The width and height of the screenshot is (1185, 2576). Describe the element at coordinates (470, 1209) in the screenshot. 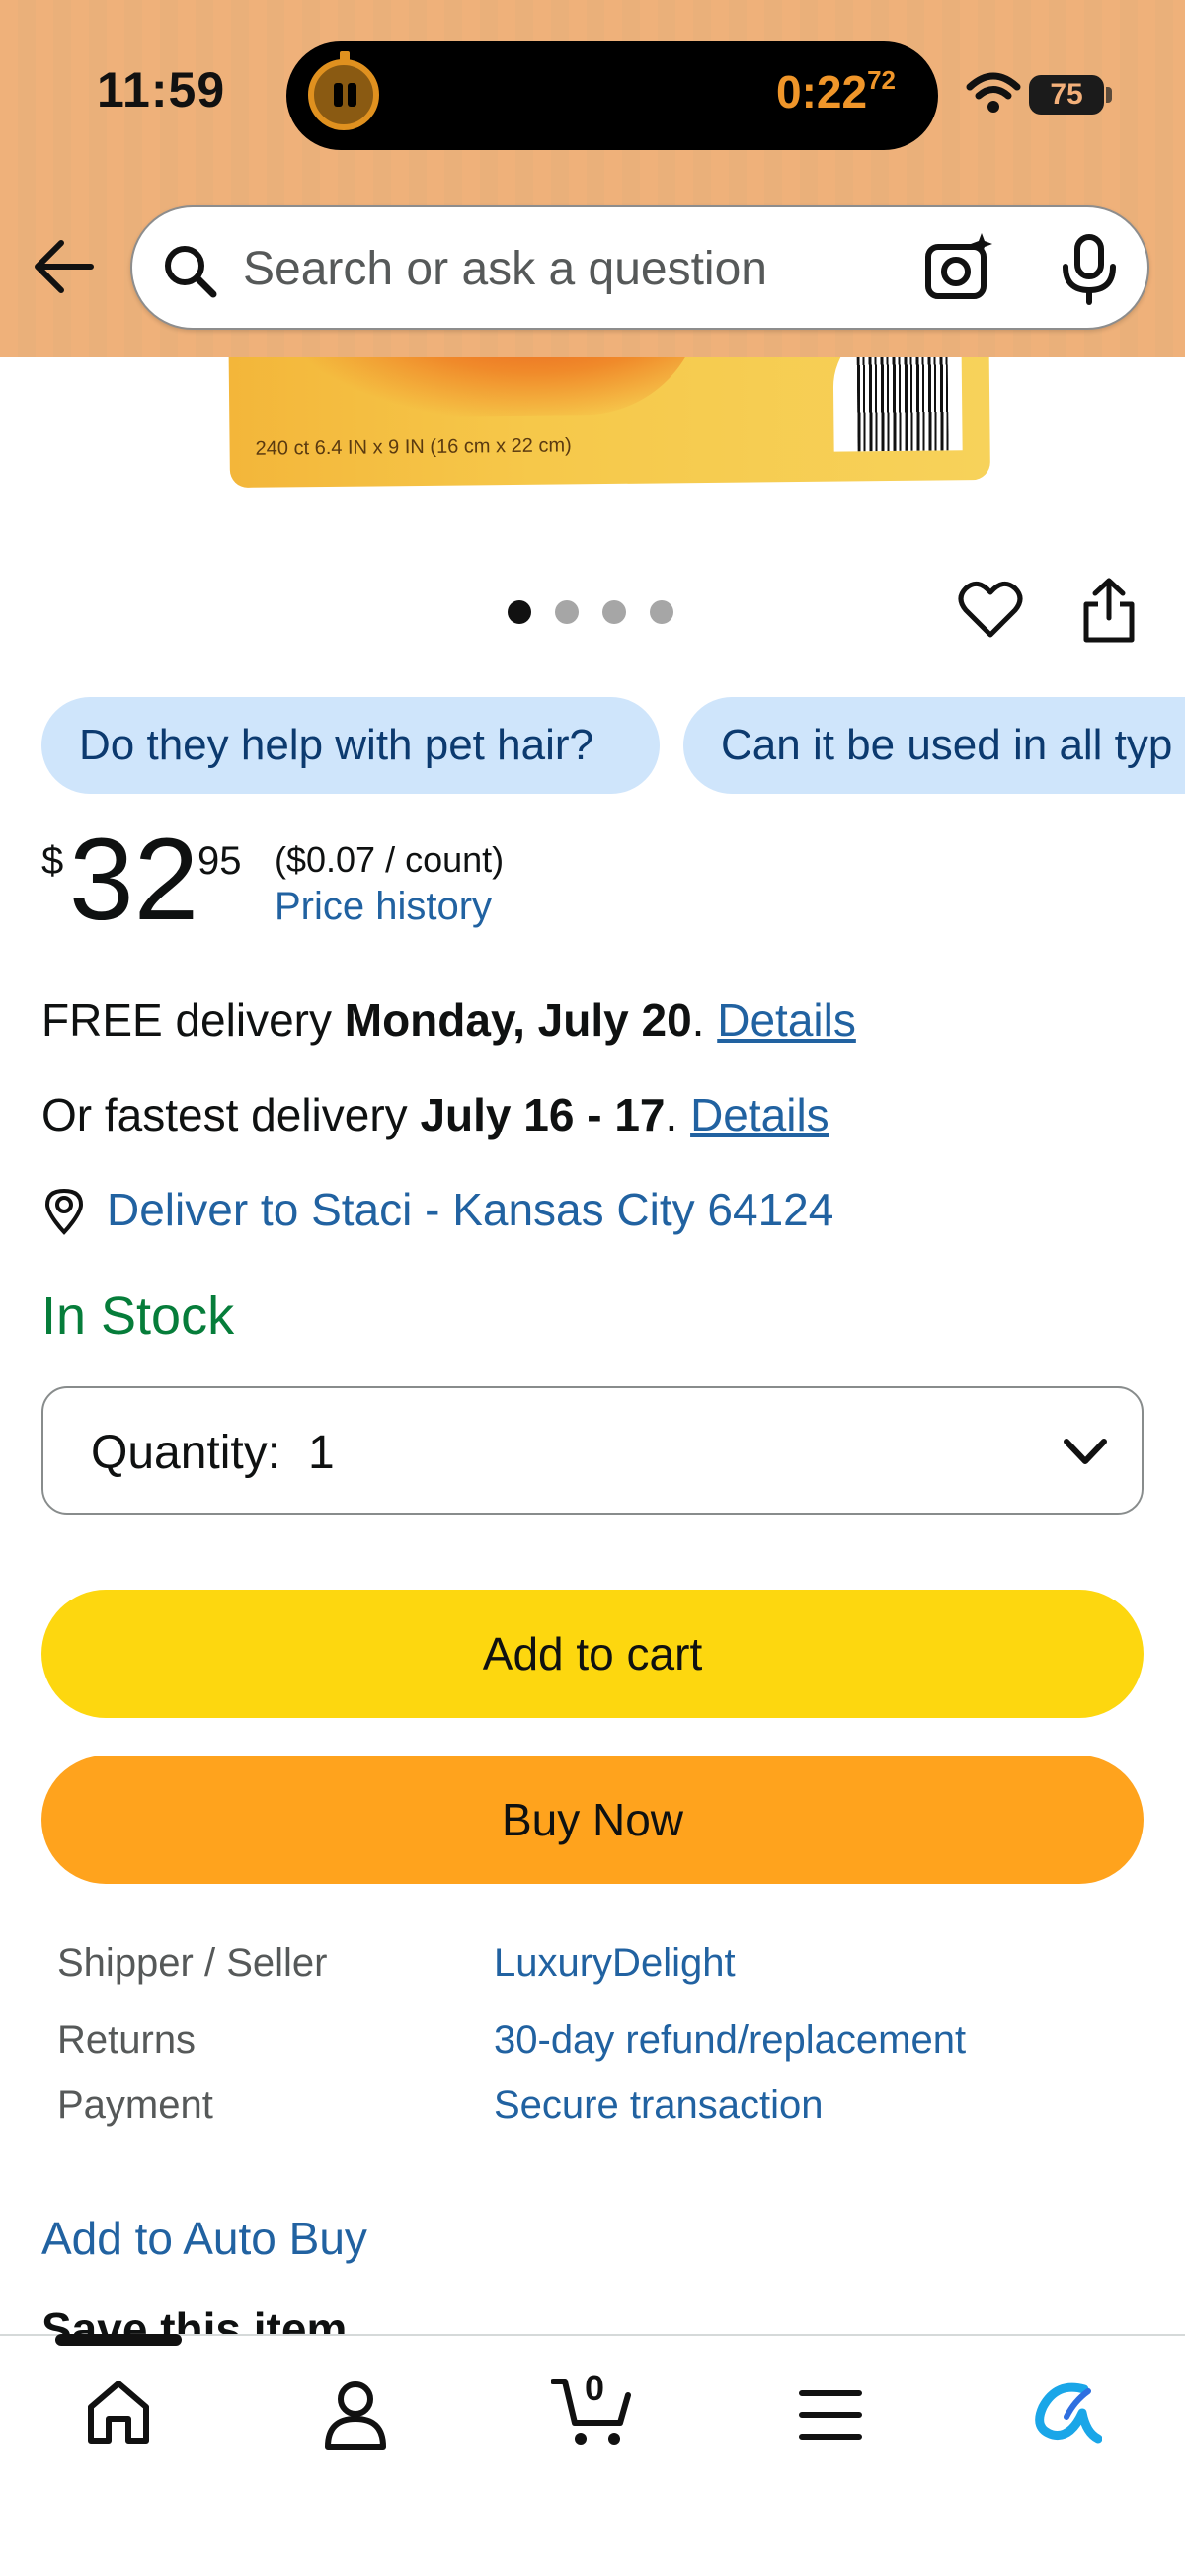

I see `deliver-to-link: Deliver to Staci - Kansas City 64124` at that location.